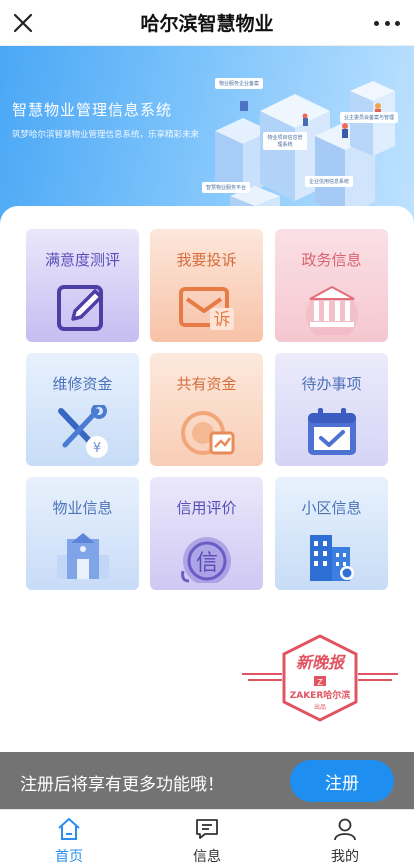  Describe the element at coordinates (331, 384) in the screenshot. I see `tile-label: 待办事项` at that location.